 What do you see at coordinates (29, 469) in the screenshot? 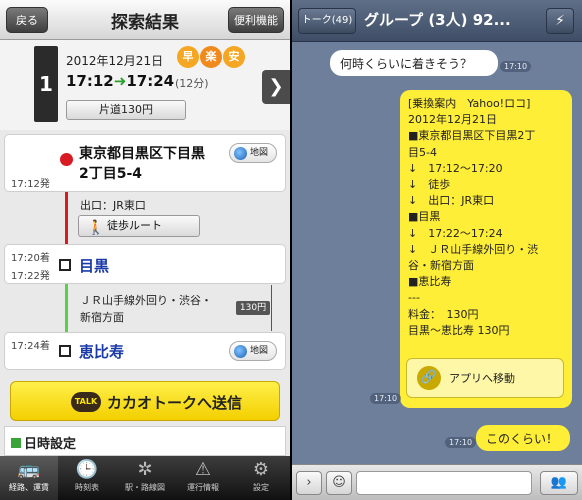
I see `bus-icon: 🚌` at bounding box center [29, 469].